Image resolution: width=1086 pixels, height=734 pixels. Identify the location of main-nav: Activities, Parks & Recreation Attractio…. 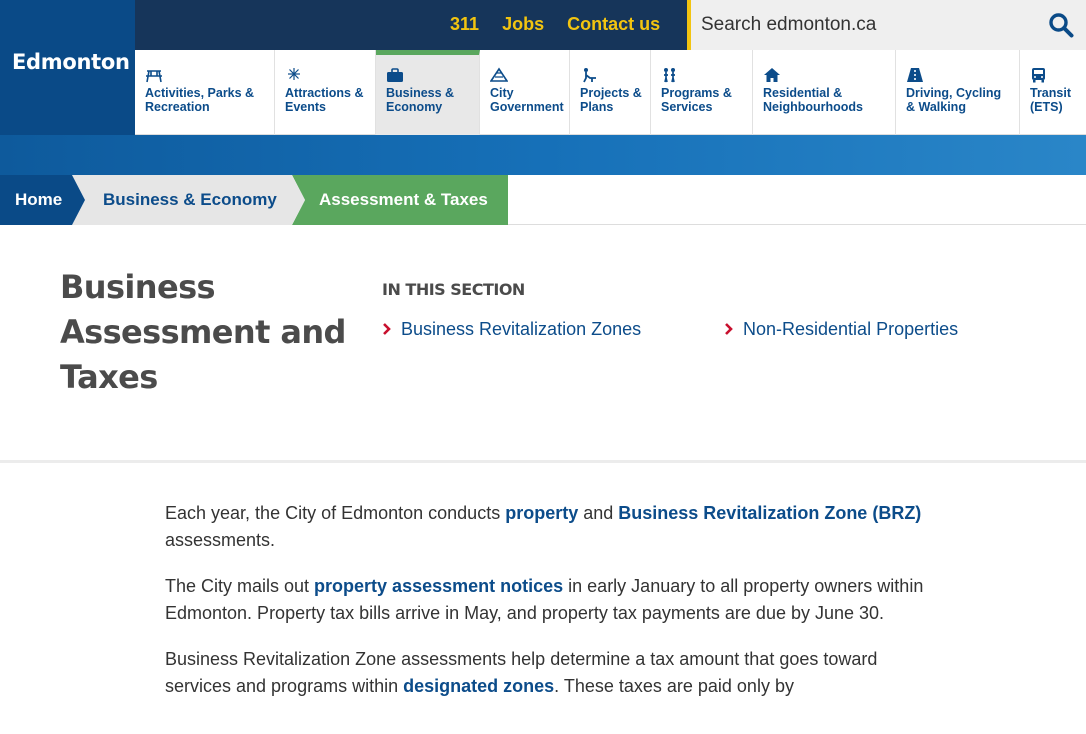
(610, 92).